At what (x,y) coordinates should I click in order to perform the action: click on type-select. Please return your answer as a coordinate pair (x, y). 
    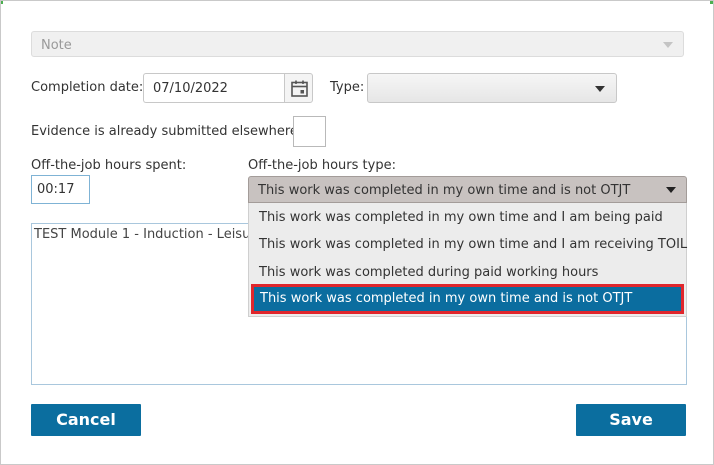
    Looking at the image, I should click on (492, 88).